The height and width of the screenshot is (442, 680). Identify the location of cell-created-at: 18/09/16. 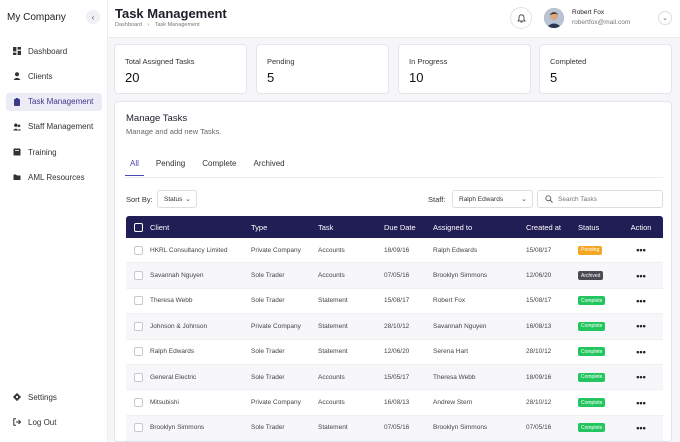
(539, 377).